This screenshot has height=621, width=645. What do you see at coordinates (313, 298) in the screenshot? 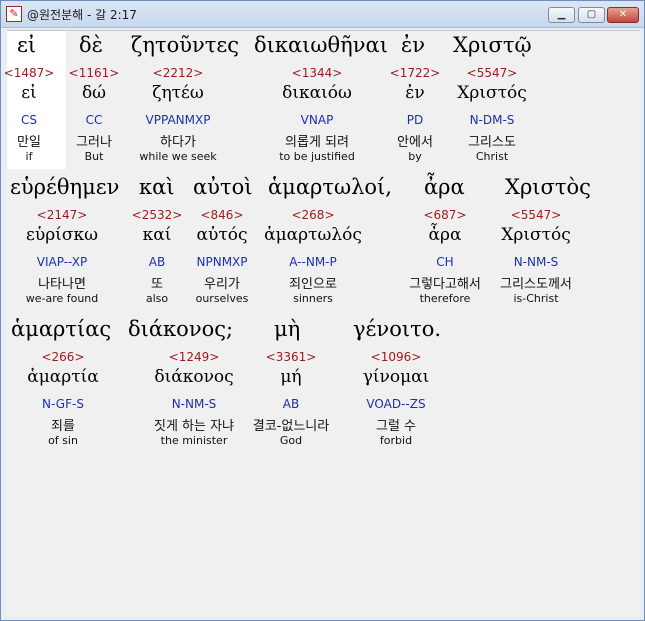
I see `word-eng: sinners` at bounding box center [313, 298].